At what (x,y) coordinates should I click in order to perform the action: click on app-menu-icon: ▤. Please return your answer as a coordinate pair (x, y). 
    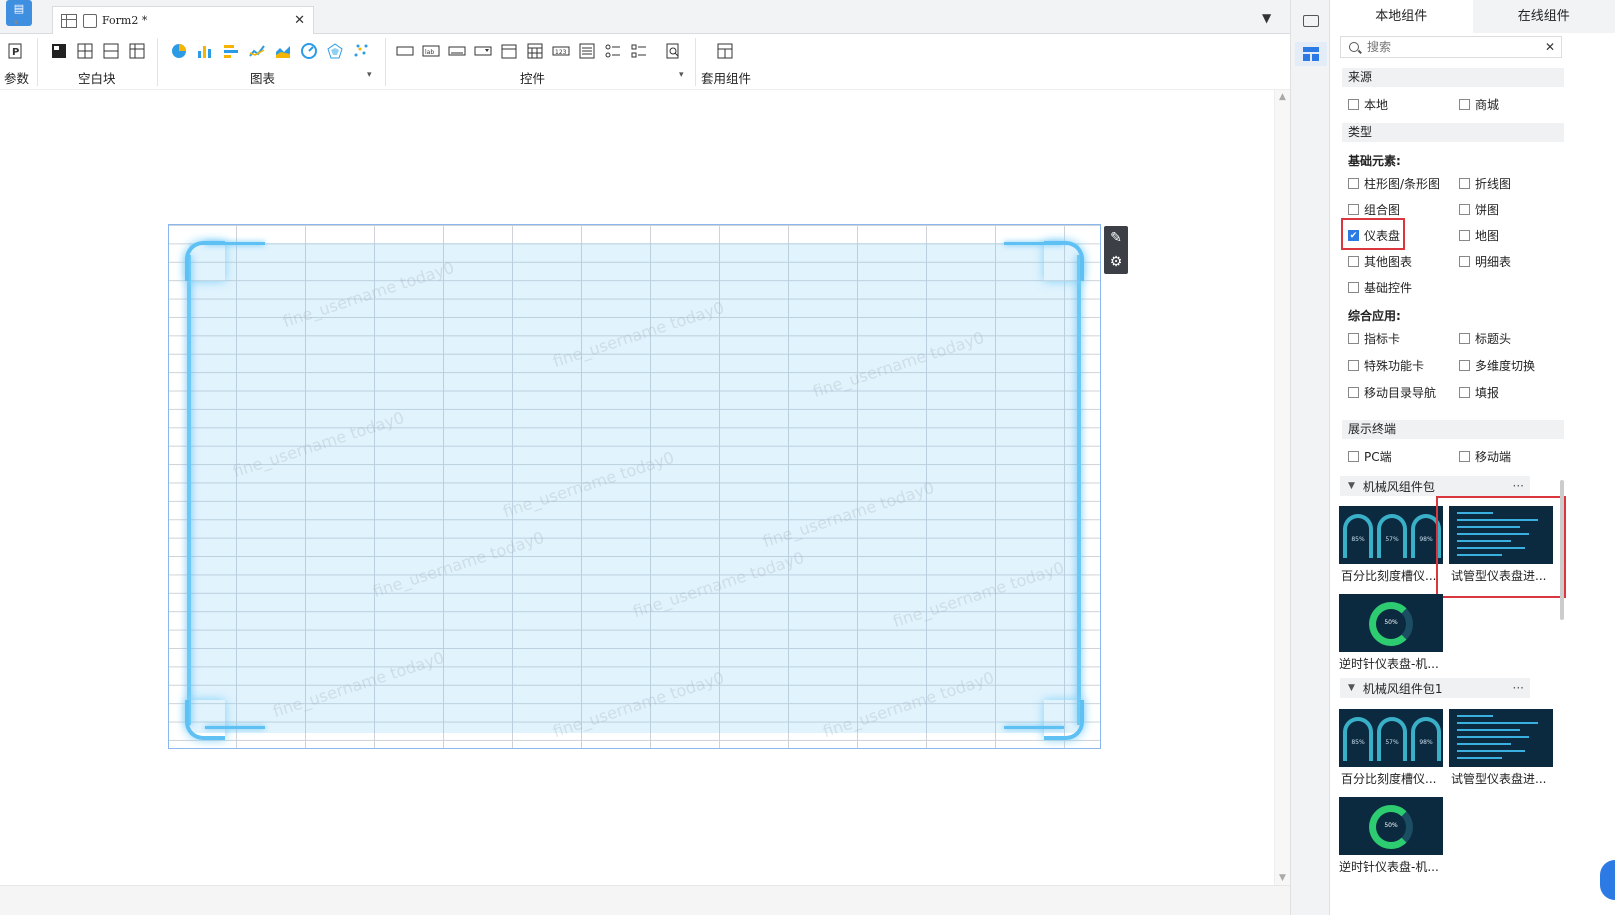
    Looking at the image, I should click on (19, 13).